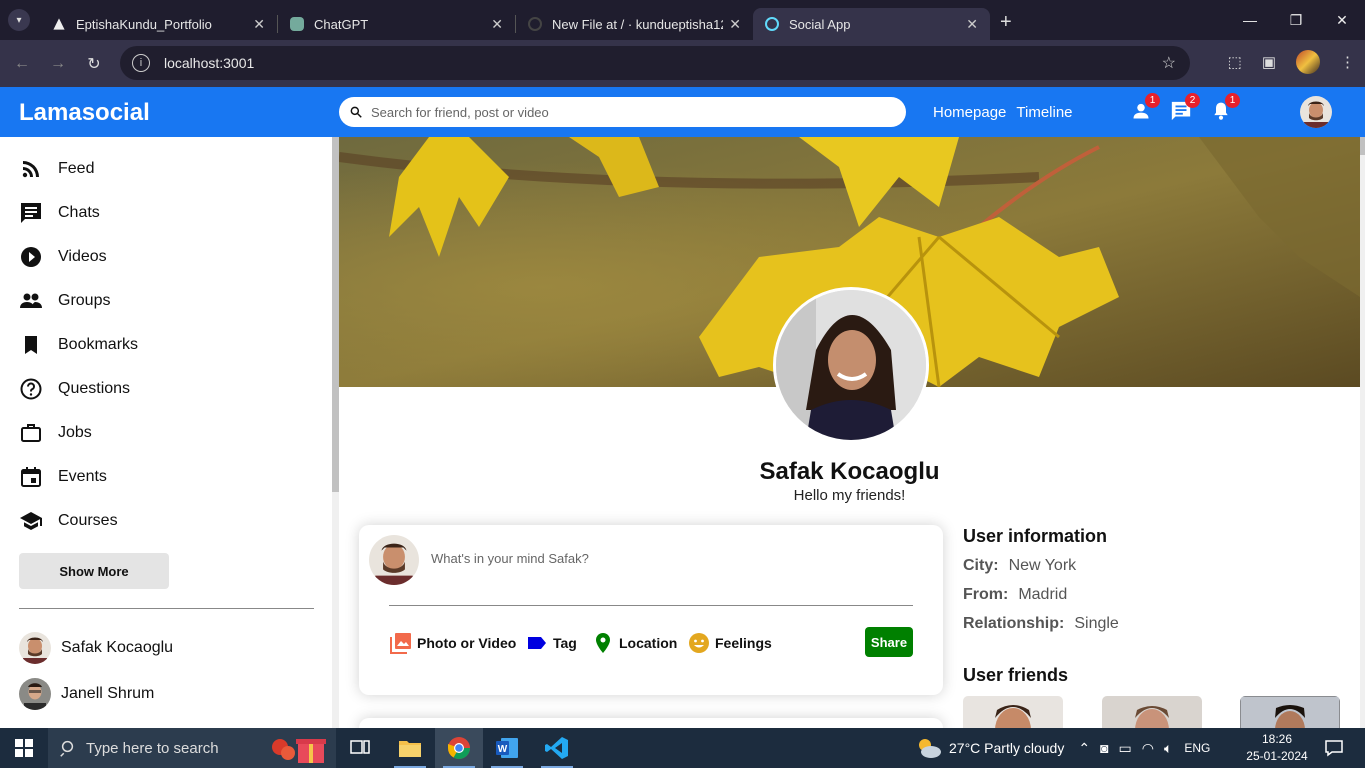 This screenshot has height=768, width=1365. I want to click on location-option: Location, so click(634, 643).